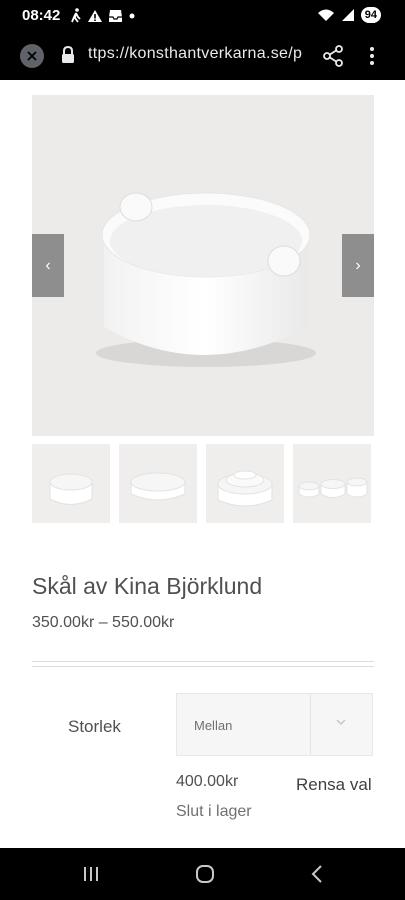 Image resolution: width=405 pixels, height=900 pixels. I want to click on recents-icon, so click(91, 874).